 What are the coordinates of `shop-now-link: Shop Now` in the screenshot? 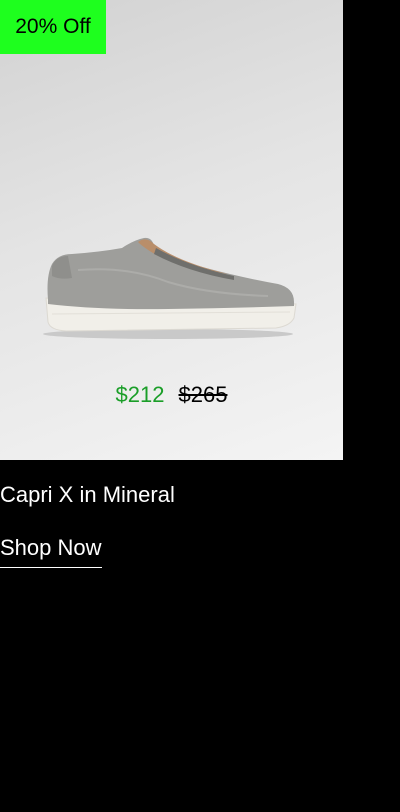 It's located at (51, 551).